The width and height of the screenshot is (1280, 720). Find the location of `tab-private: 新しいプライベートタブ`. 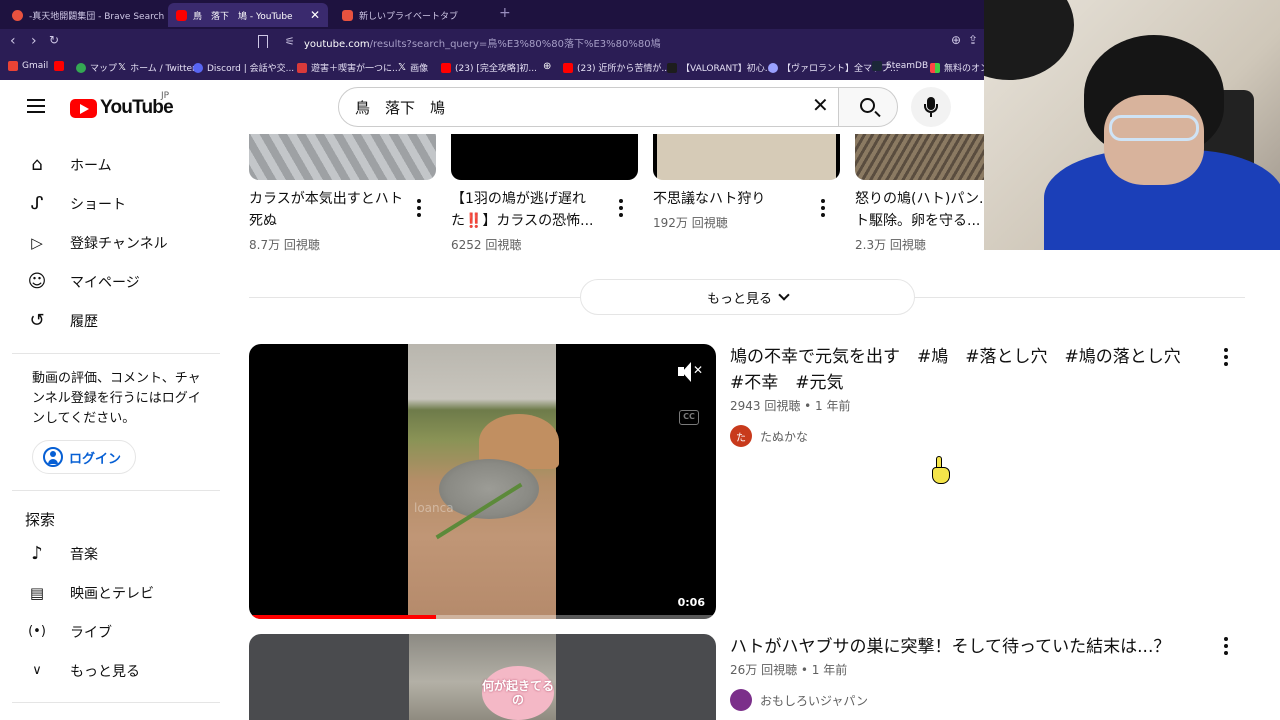

tab-private: 新しいプライベートタブ is located at coordinates (414, 15).